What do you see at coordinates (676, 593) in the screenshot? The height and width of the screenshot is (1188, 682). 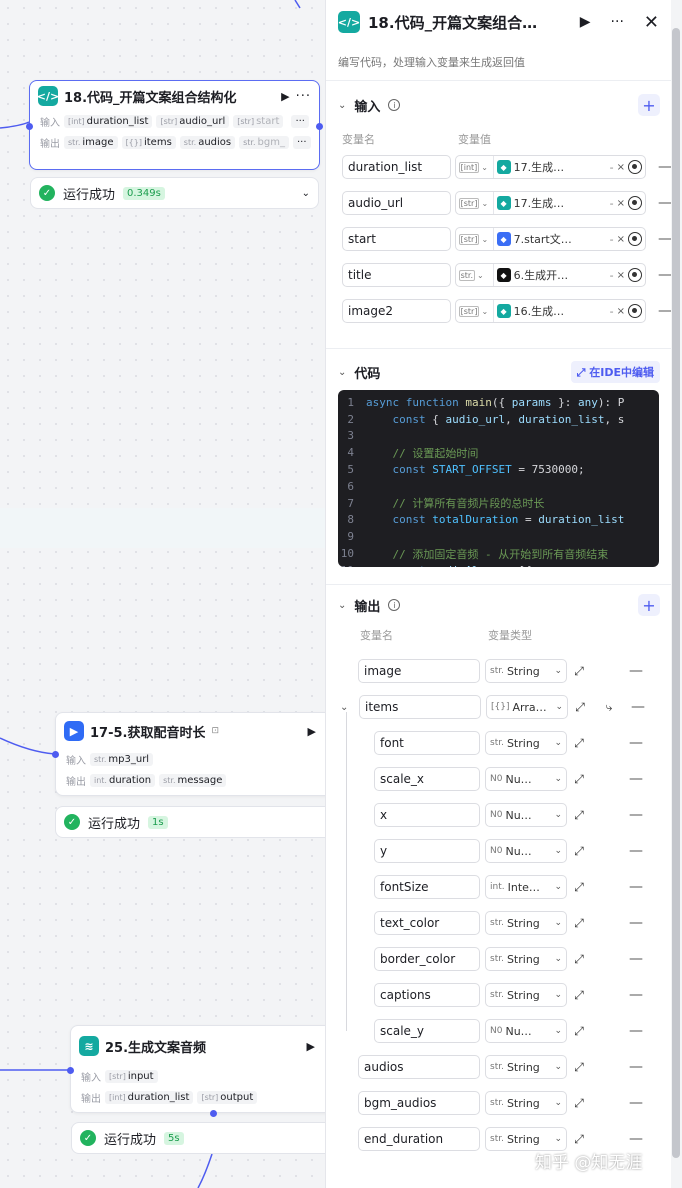 I see `panel-scrollbar` at bounding box center [676, 593].